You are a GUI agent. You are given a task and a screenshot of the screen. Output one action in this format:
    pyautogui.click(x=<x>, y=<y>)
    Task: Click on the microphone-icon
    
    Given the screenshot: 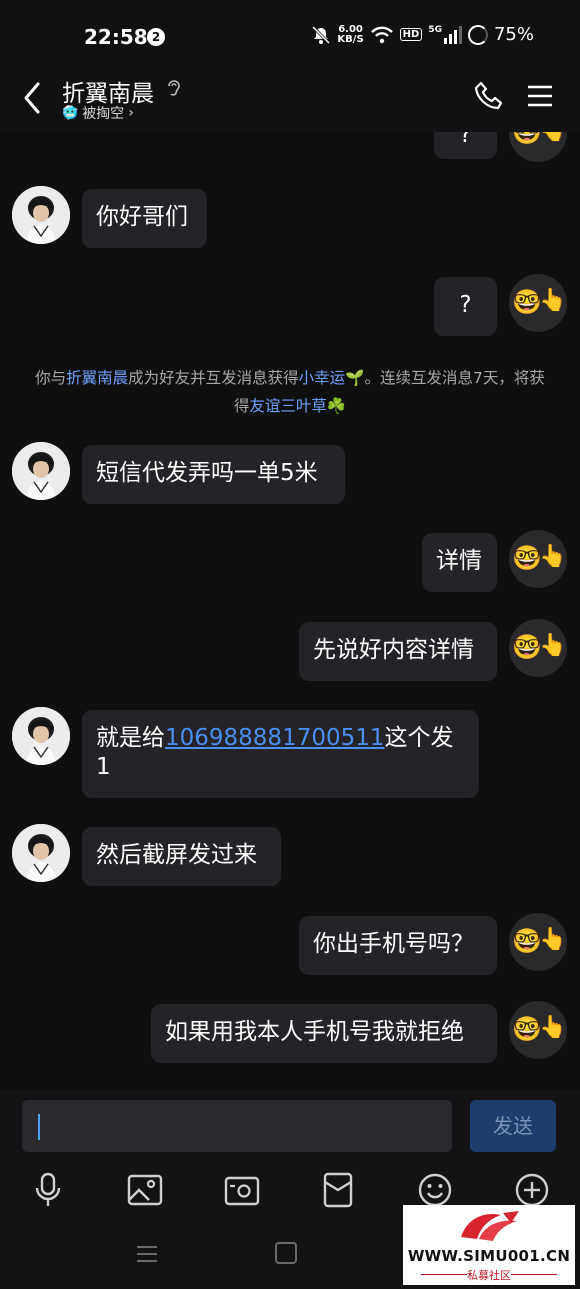 What is the action you would take?
    pyautogui.click(x=48, y=1189)
    